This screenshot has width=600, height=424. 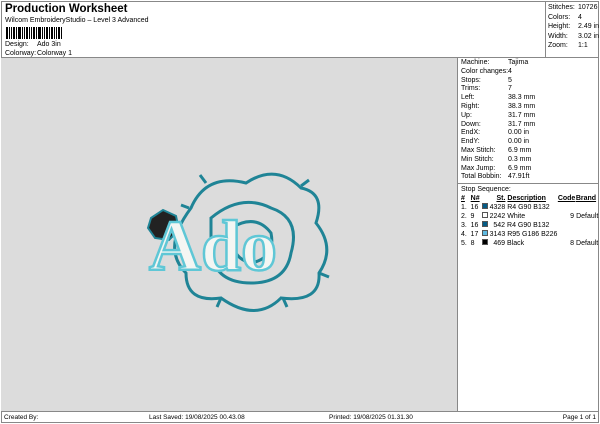 I want to click on page-number: Page 1 of 1, so click(x=579, y=417).